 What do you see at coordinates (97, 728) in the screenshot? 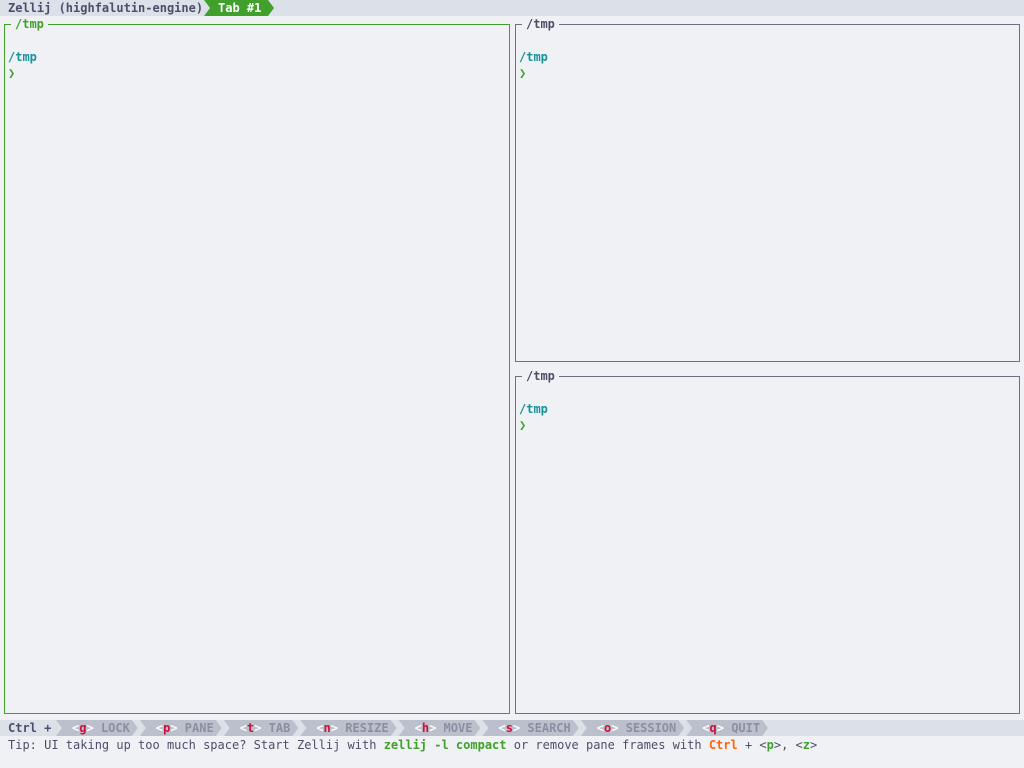
I see `keybinding-lock: <g> LOCK` at bounding box center [97, 728].